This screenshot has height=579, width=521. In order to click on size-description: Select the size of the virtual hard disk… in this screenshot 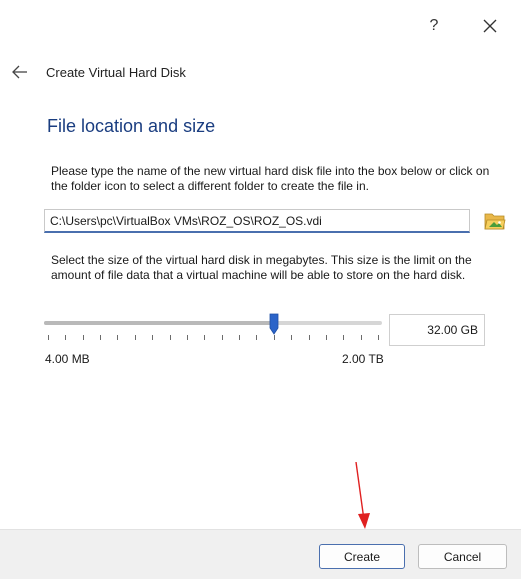, I will do `click(261, 267)`.